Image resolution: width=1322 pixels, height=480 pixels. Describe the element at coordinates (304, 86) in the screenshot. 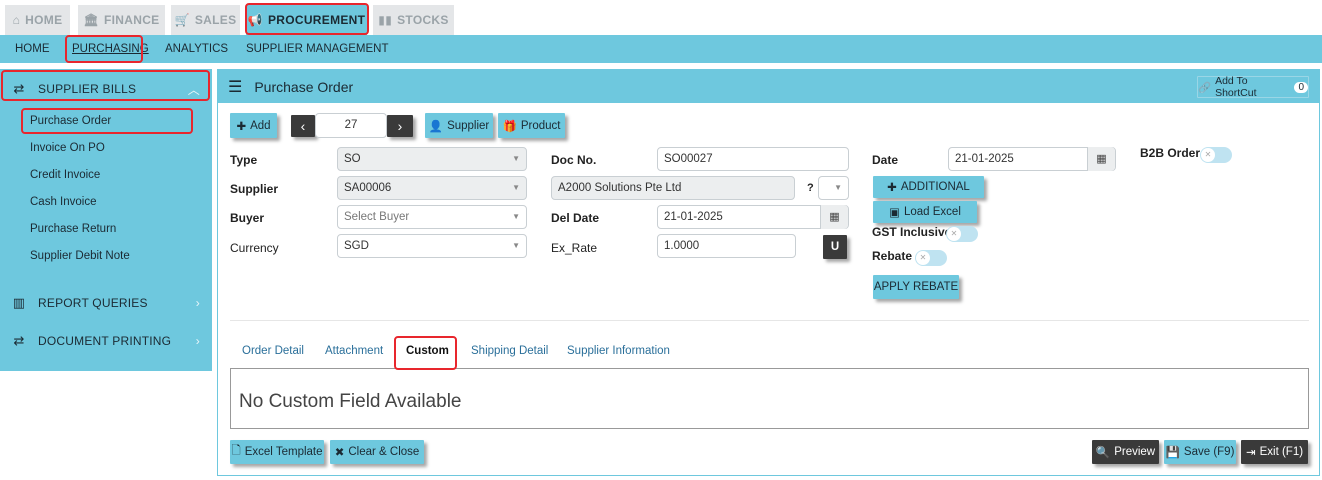

I see `page-title: Purchase Order` at that location.